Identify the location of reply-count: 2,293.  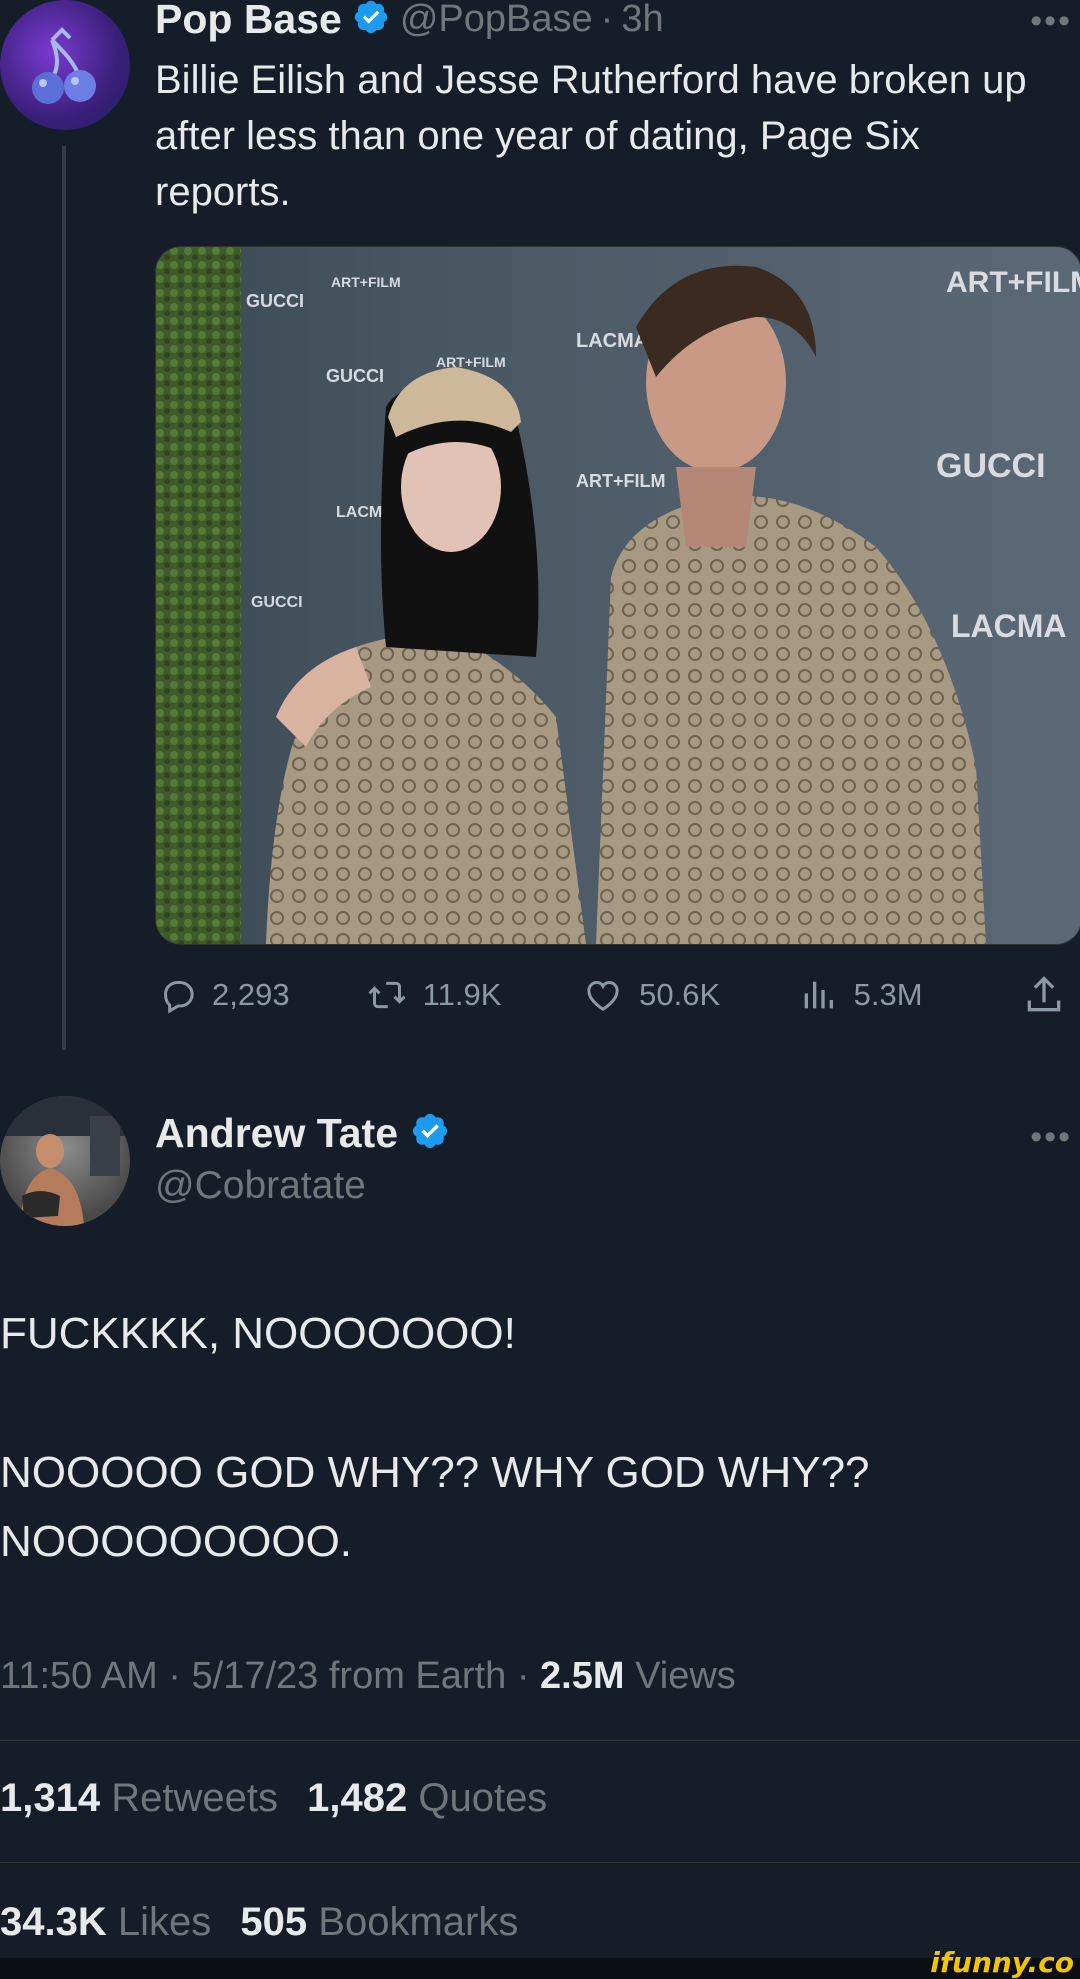
(251, 994).